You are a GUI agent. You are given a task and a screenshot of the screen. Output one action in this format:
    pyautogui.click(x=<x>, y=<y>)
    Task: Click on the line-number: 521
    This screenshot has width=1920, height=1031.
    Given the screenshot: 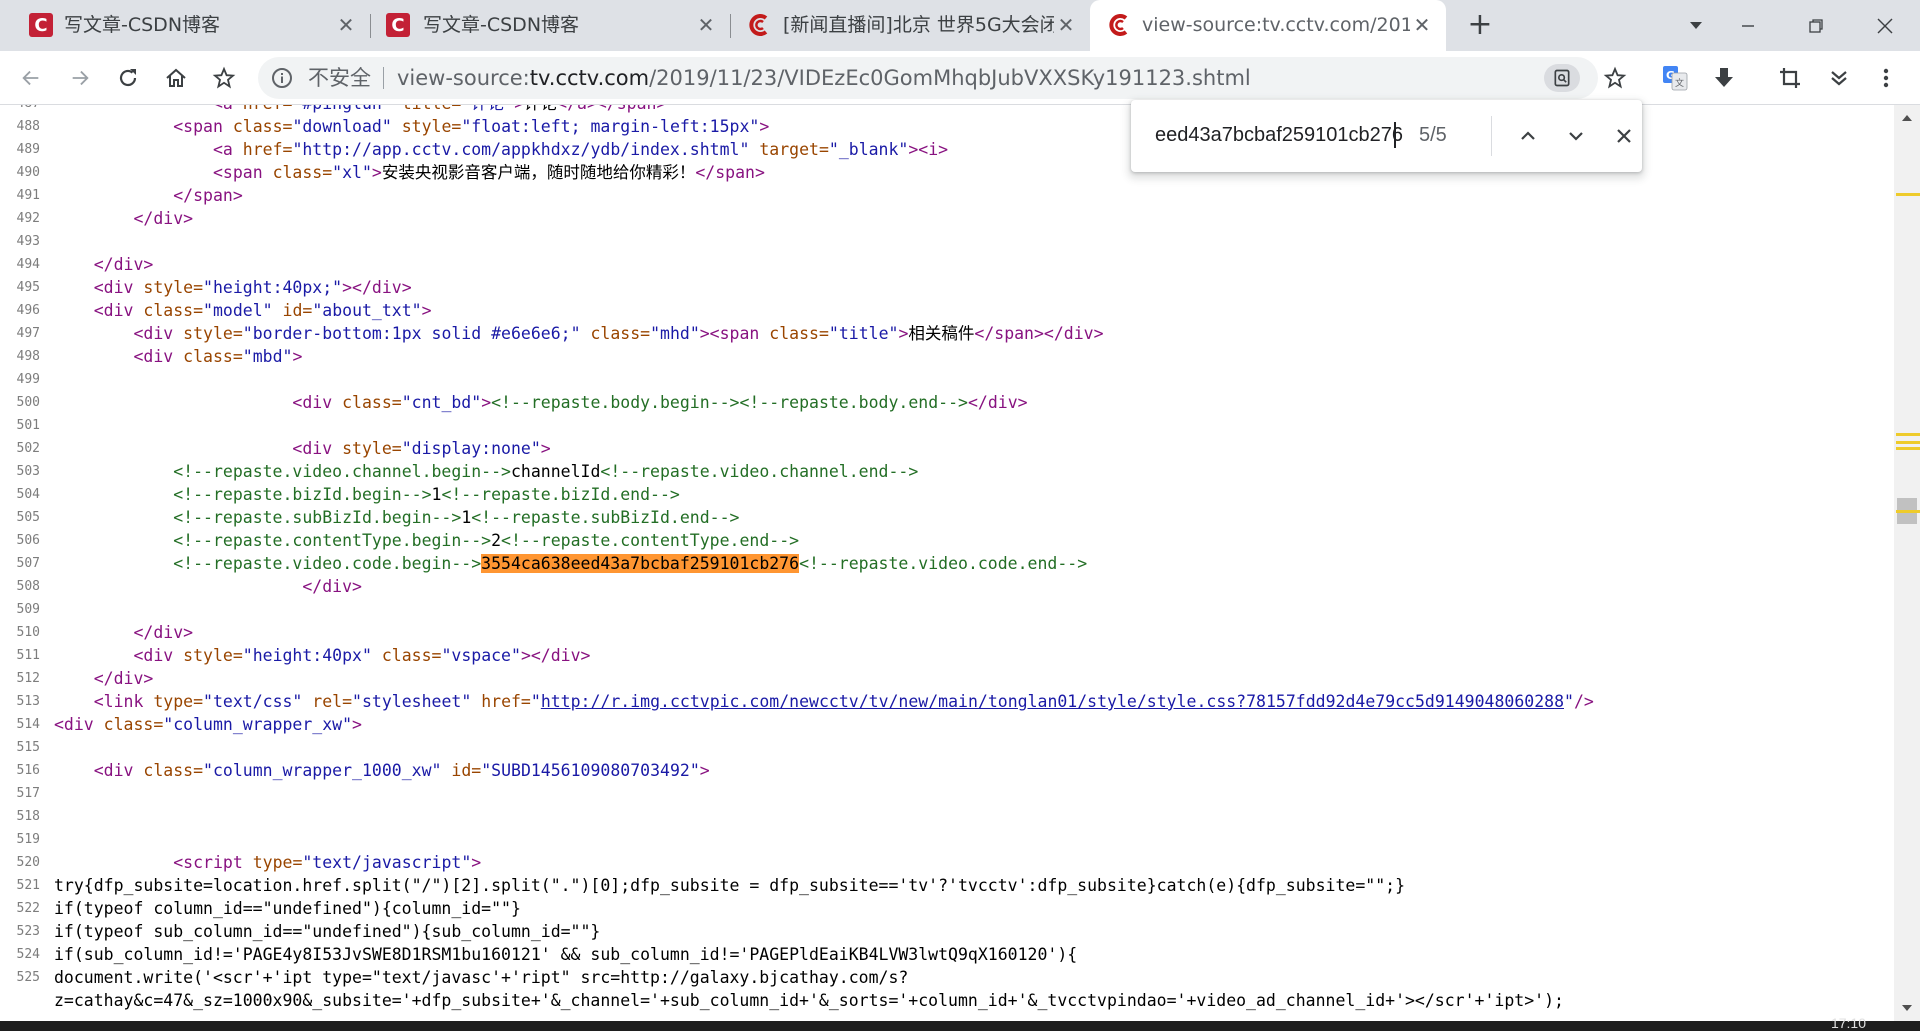 What is the action you would take?
    pyautogui.click(x=28, y=885)
    